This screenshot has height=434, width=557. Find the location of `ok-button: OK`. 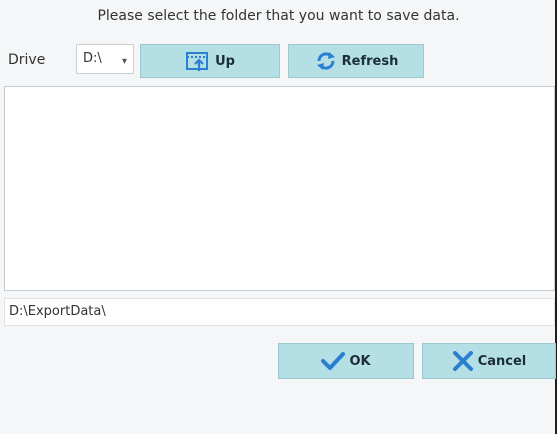

ok-button: OK is located at coordinates (346, 361).